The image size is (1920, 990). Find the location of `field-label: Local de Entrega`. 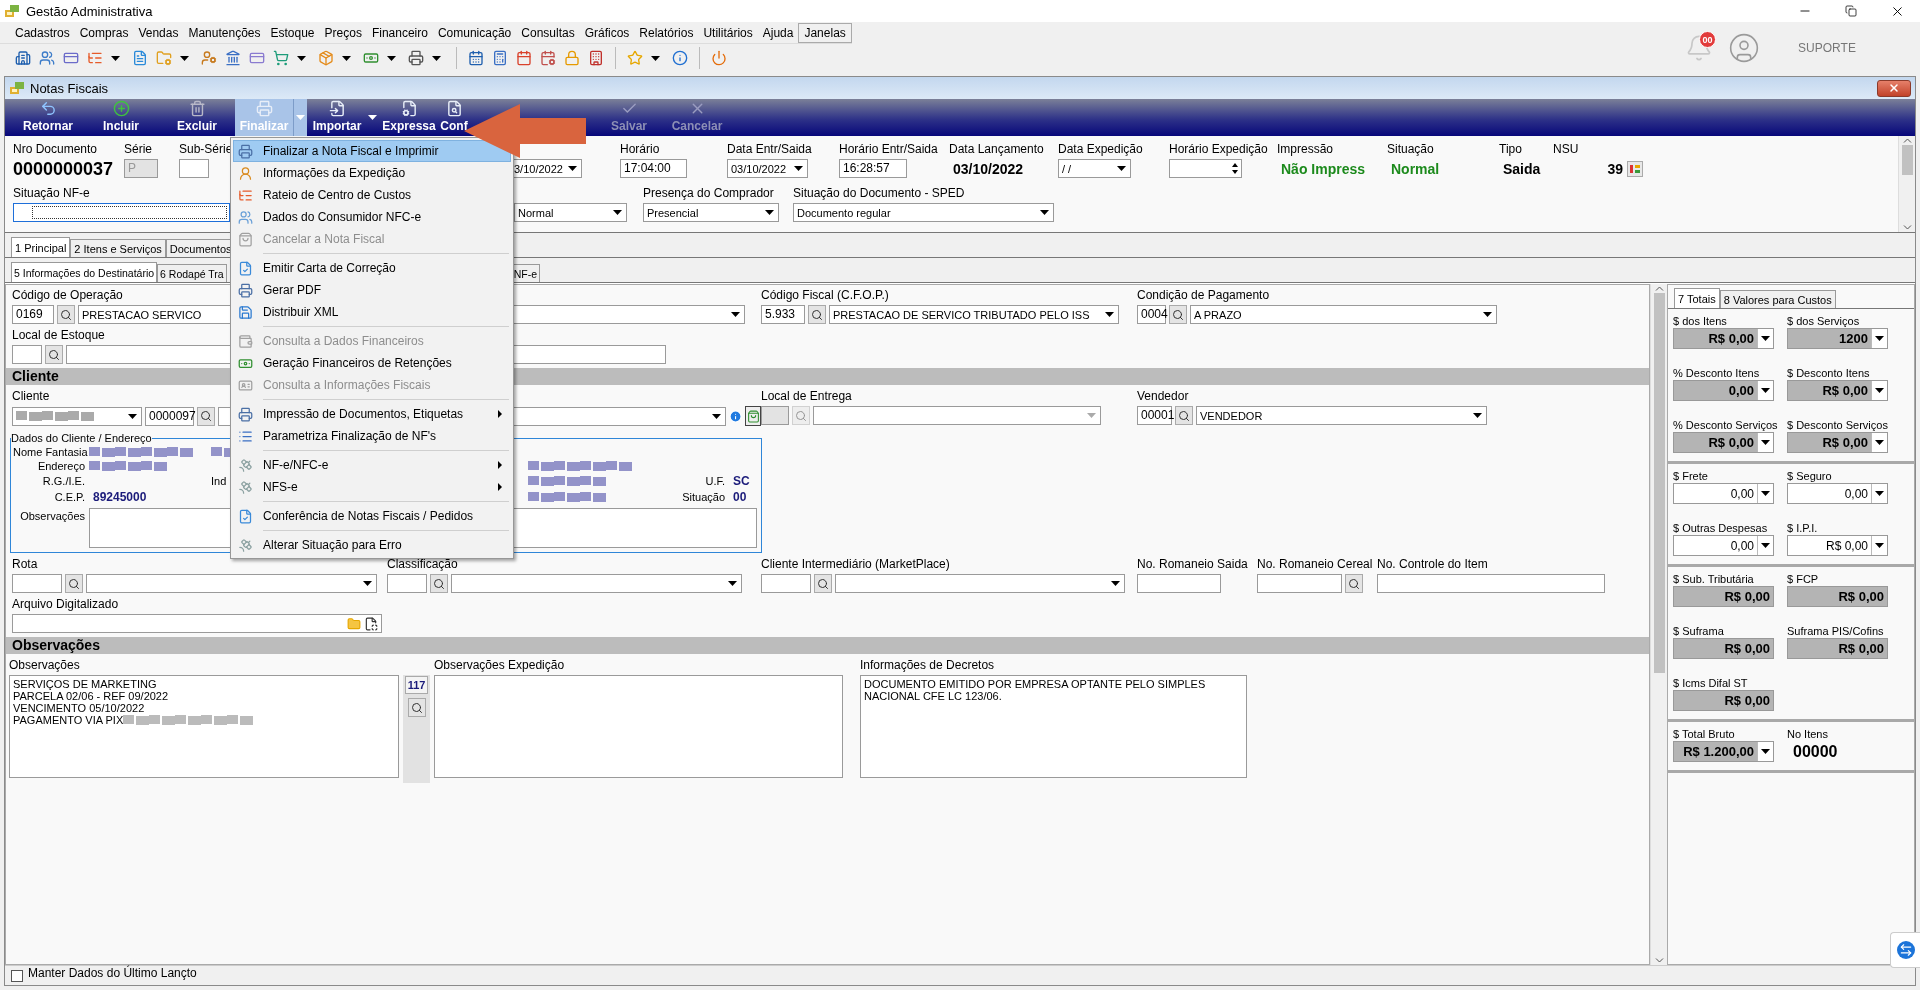

field-label: Local de Entrega is located at coordinates (806, 396).